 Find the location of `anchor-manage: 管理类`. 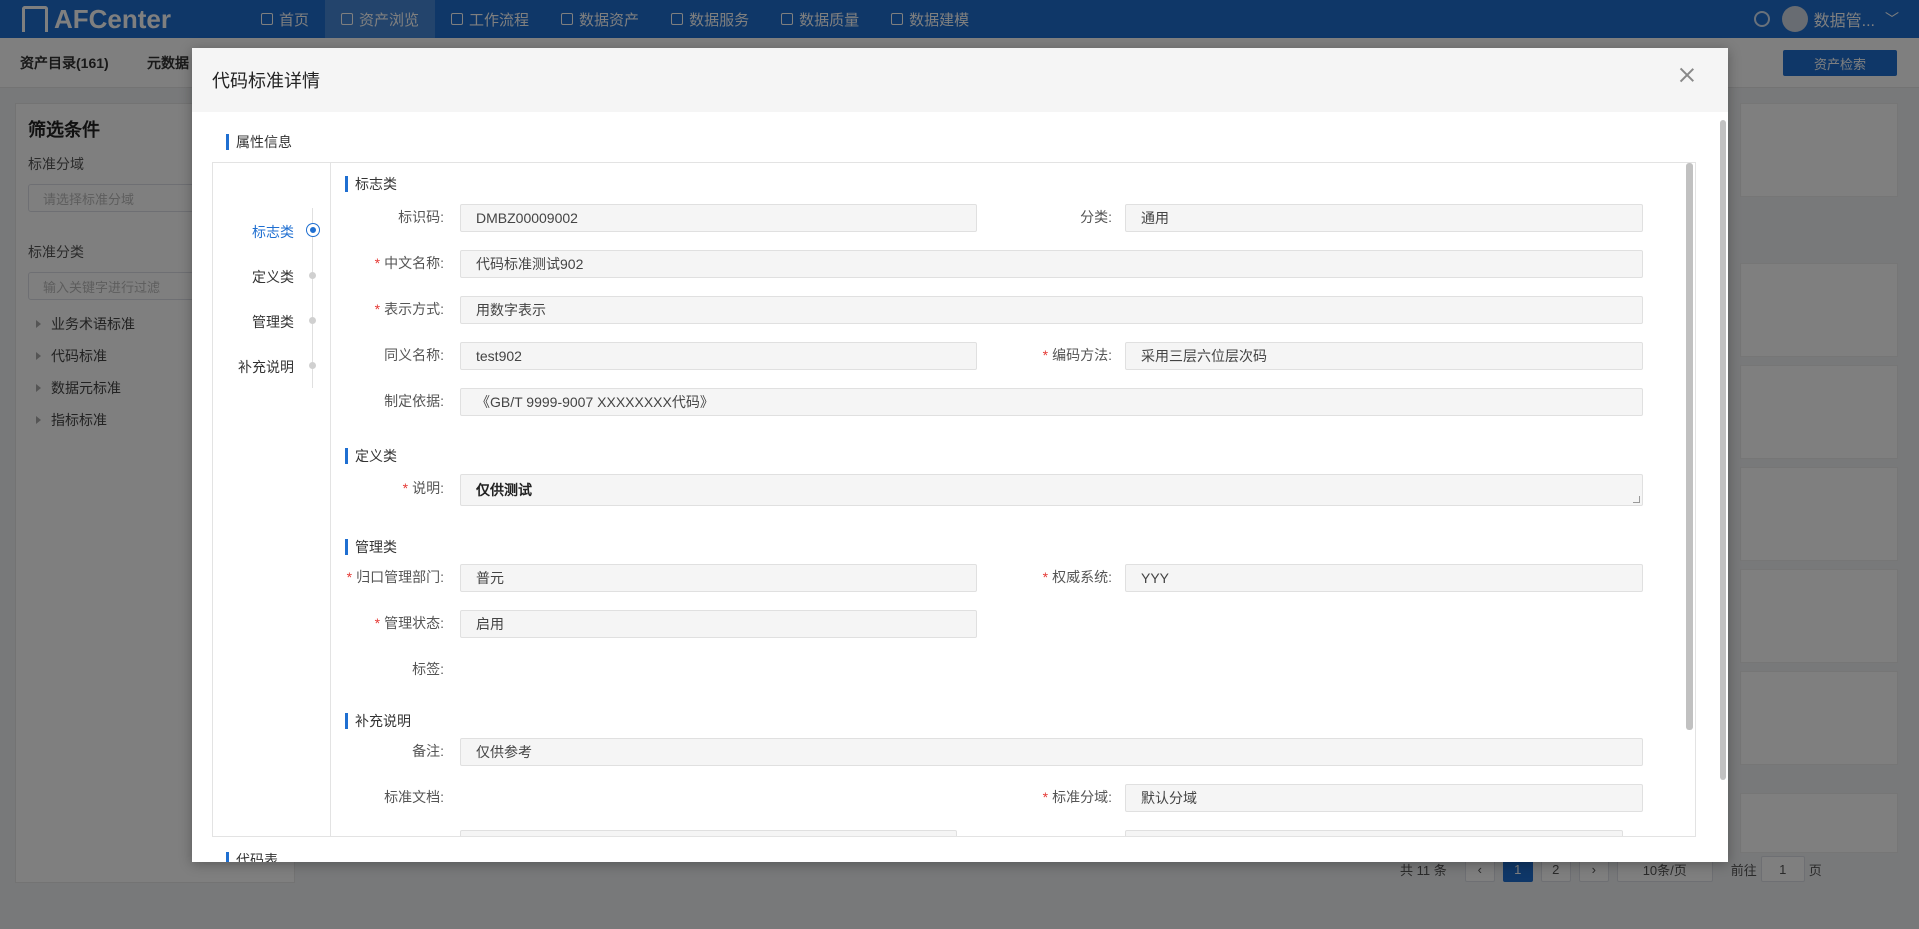

anchor-manage: 管理类 is located at coordinates (273, 322).